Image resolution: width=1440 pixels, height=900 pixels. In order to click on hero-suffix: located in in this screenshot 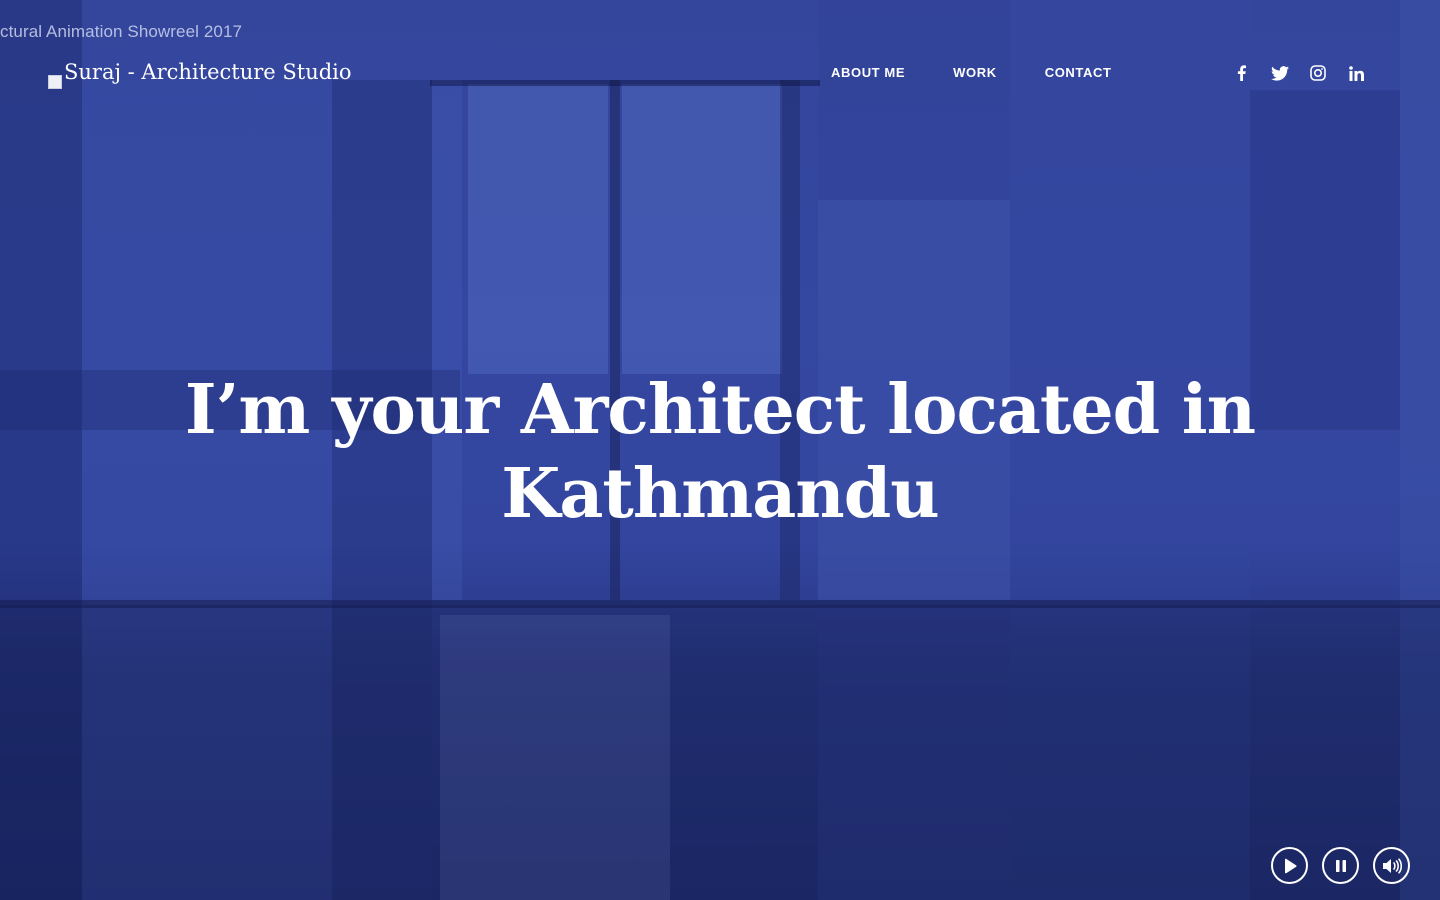, I will do `click(1060, 410)`.